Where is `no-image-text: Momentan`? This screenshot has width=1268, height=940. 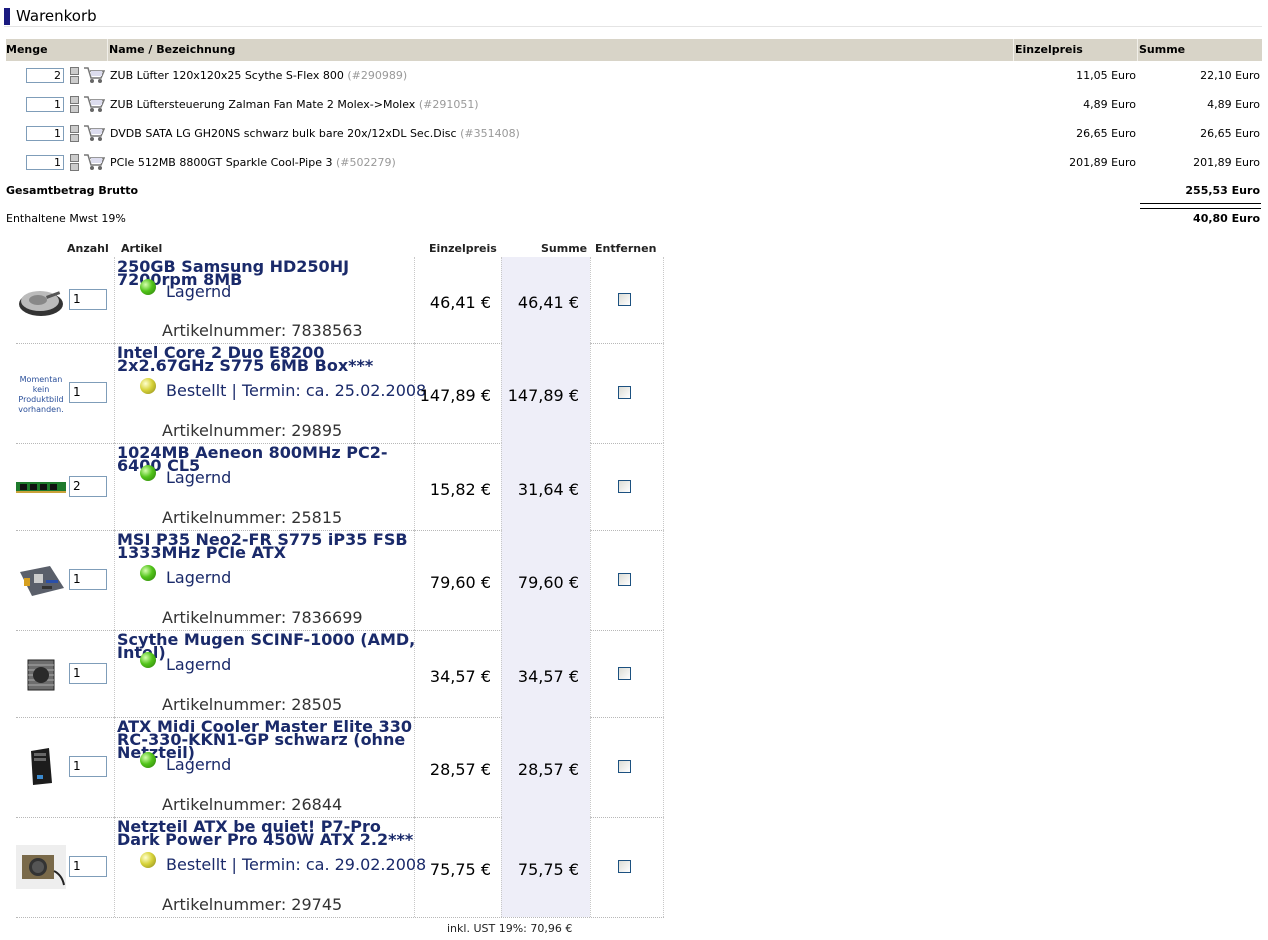
no-image-text: Momentan is located at coordinates (41, 379).